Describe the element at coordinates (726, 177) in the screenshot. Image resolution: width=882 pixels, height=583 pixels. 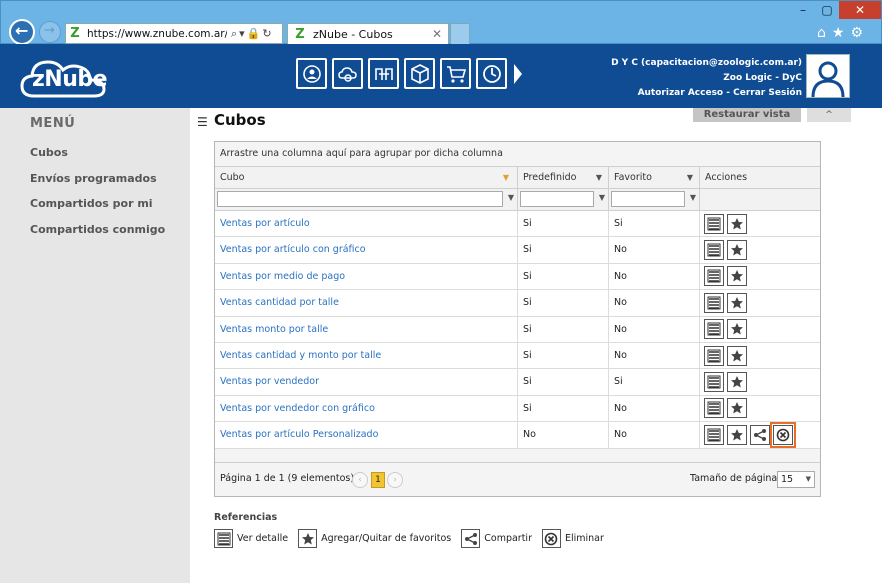
I see `column-header-label: Acciones` at that location.